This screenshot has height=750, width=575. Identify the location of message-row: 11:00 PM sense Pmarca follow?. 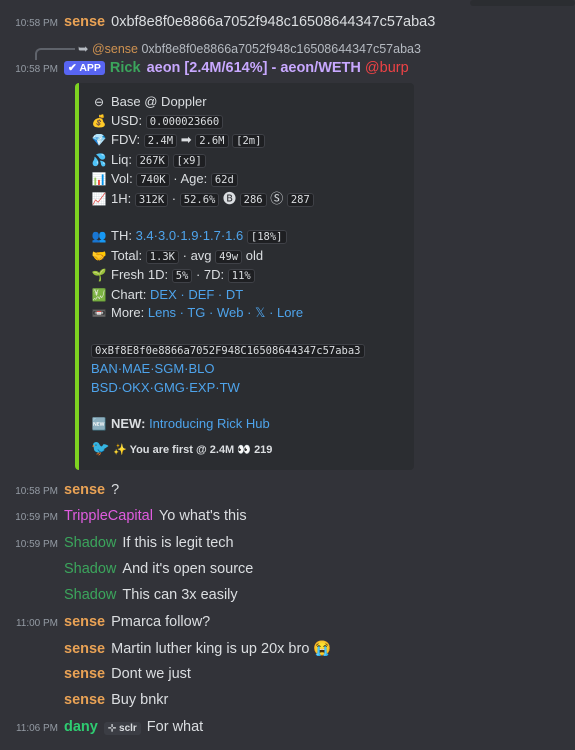
(105, 622).